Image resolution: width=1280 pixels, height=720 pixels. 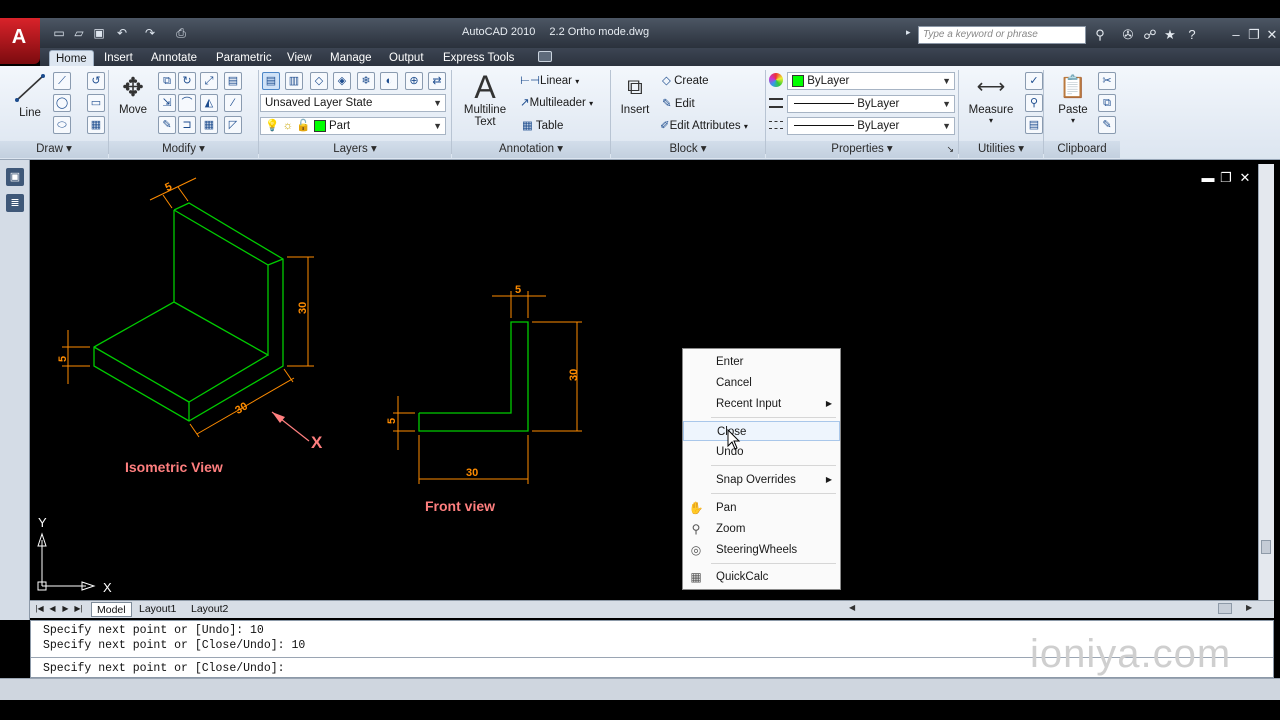 What do you see at coordinates (342, 81) in the screenshot?
I see `layer-unisolate-icon: ◈` at bounding box center [342, 81].